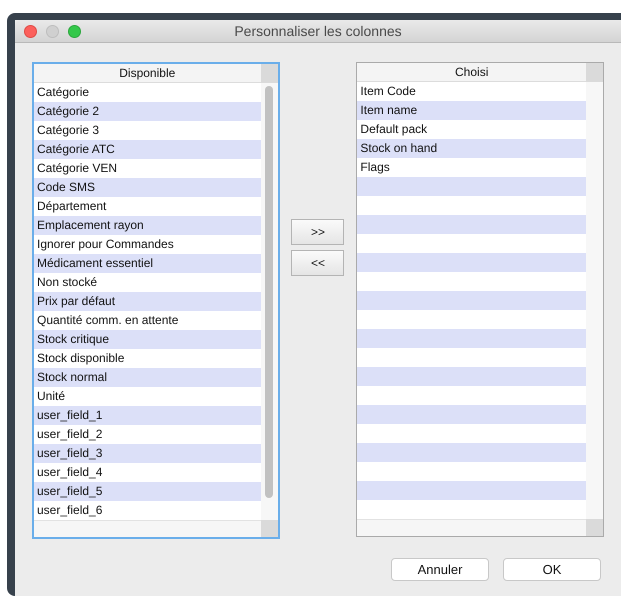 Image resolution: width=621 pixels, height=596 pixels. Describe the element at coordinates (147, 339) in the screenshot. I see `list-item: Stock critique` at that location.